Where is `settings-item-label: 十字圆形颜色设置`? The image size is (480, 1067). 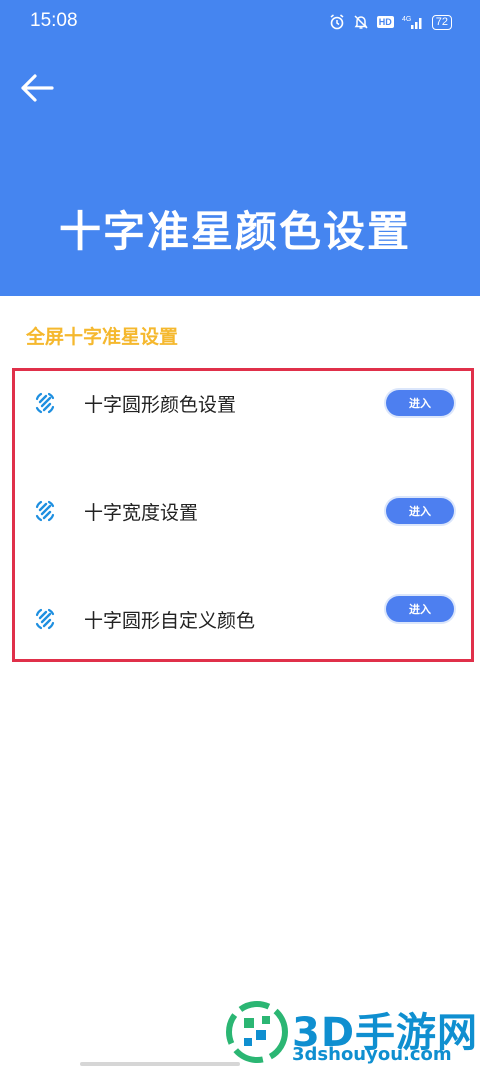
settings-item-label: 十字圆形颜色设置 is located at coordinates (160, 404).